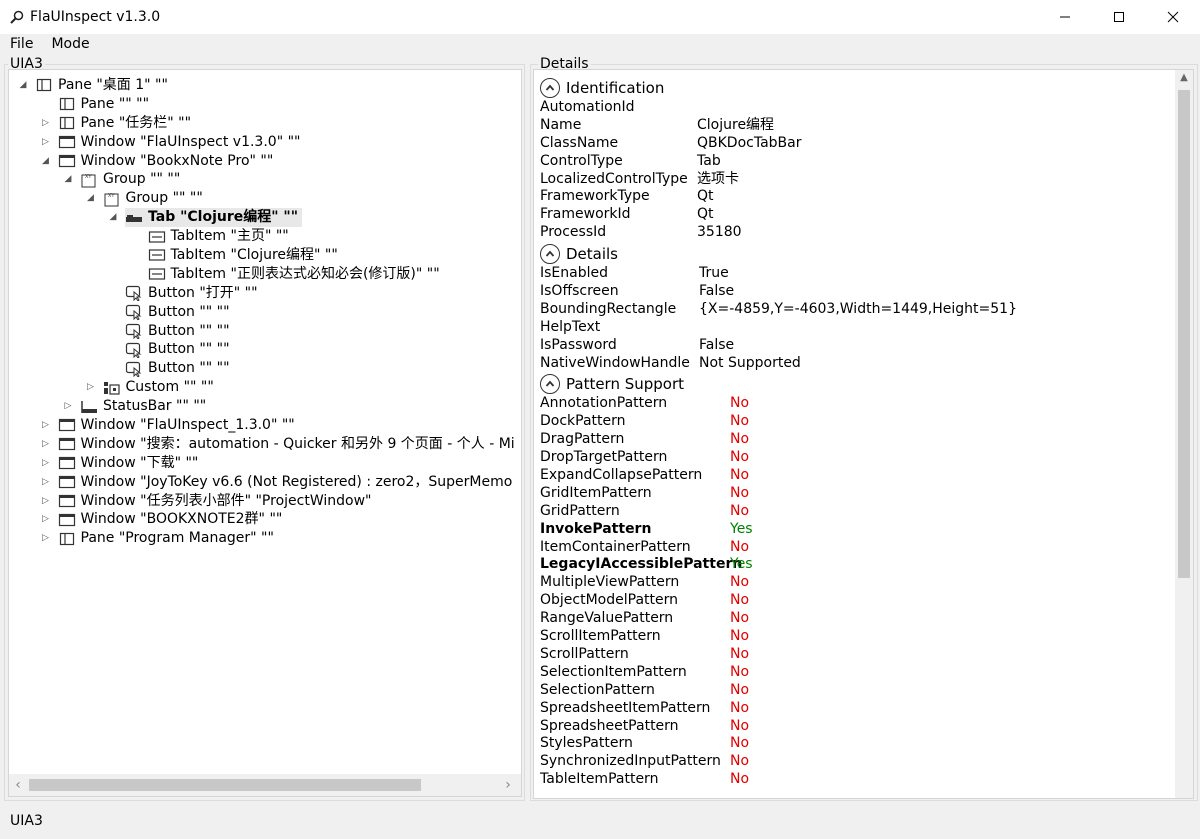  I want to click on vertical-scrollbar: ▲, so click(1184, 434).